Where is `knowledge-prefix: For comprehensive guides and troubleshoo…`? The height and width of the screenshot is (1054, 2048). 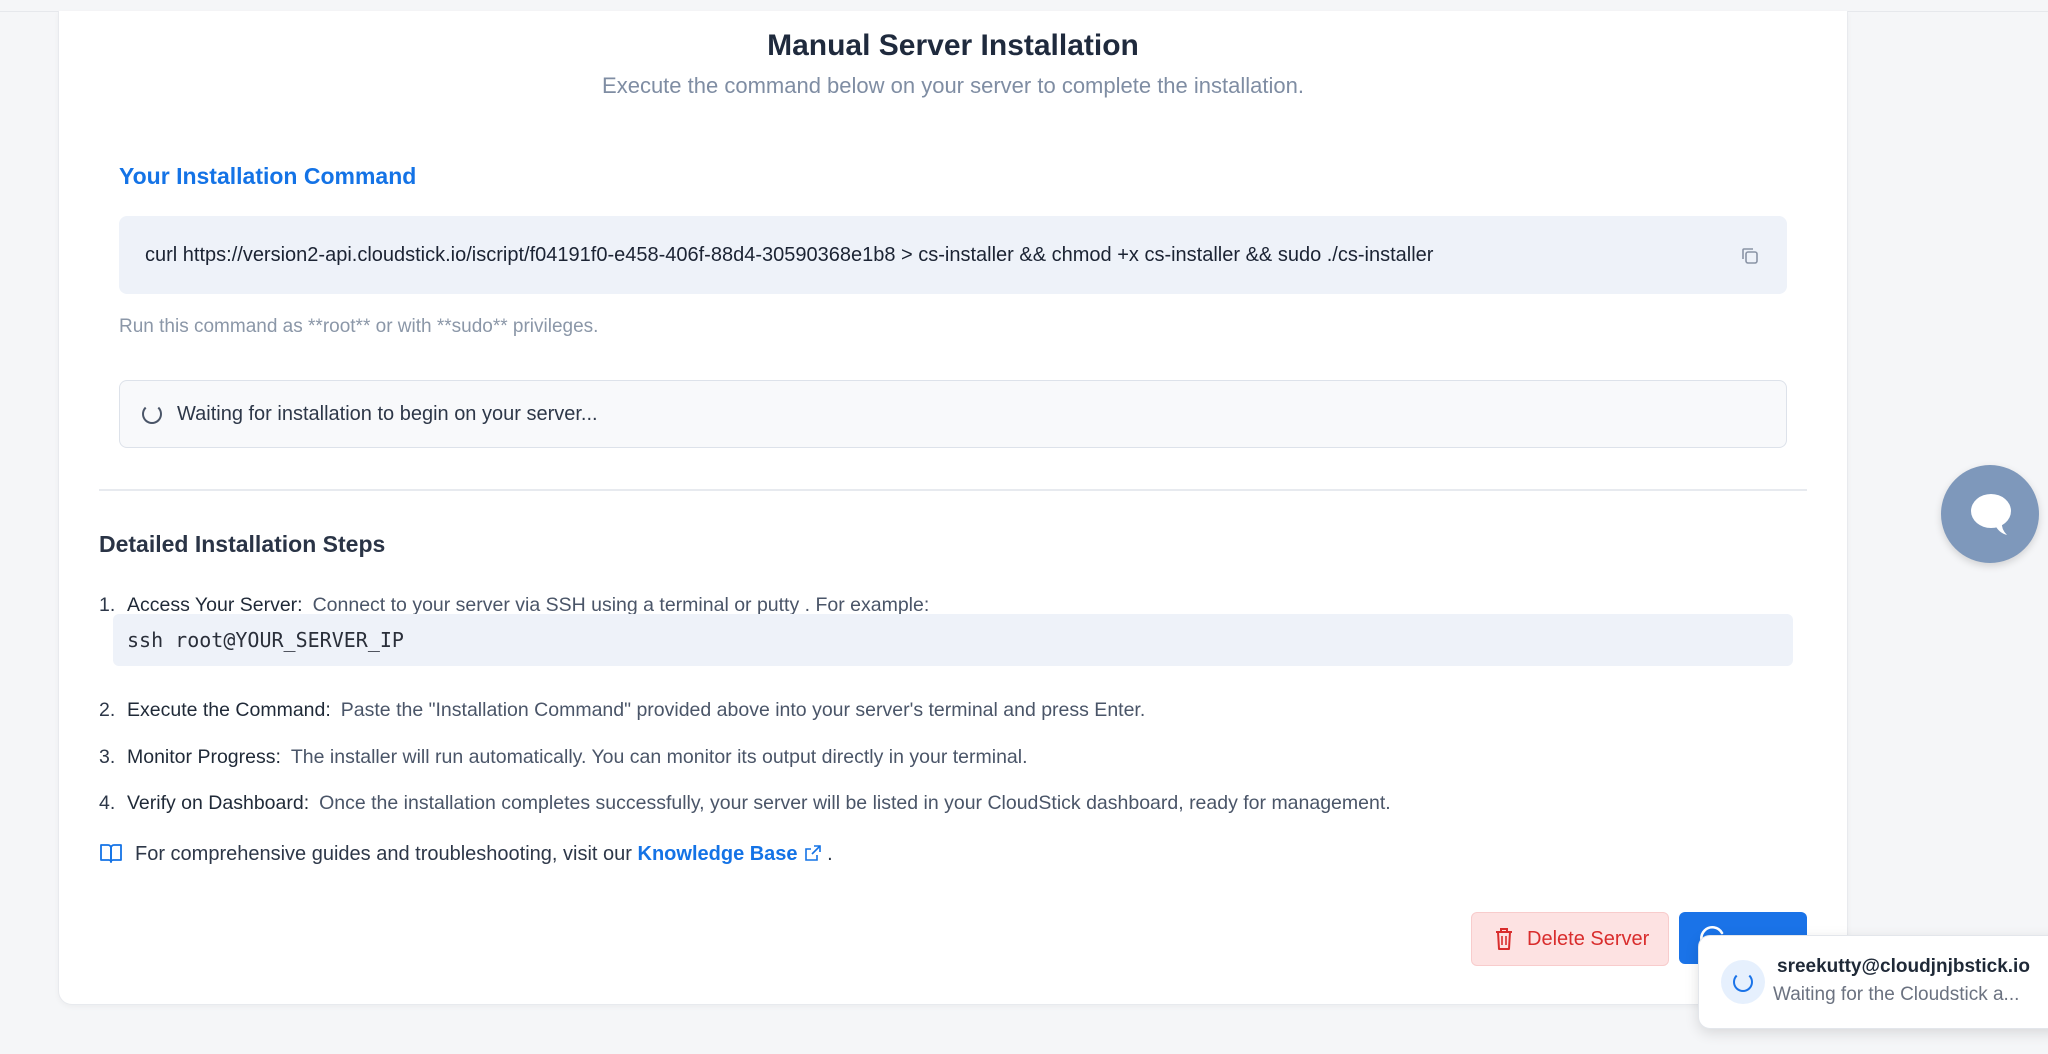
knowledge-prefix: For comprehensive guides and troubleshoo… is located at coordinates (383, 854).